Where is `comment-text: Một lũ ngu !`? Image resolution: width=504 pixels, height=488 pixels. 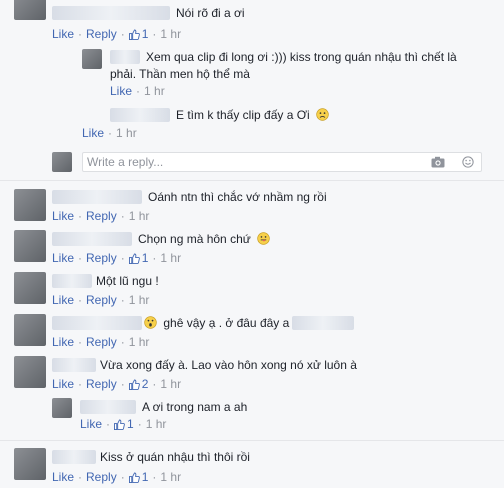
comment-text: Một lũ ngu ! is located at coordinates (127, 281).